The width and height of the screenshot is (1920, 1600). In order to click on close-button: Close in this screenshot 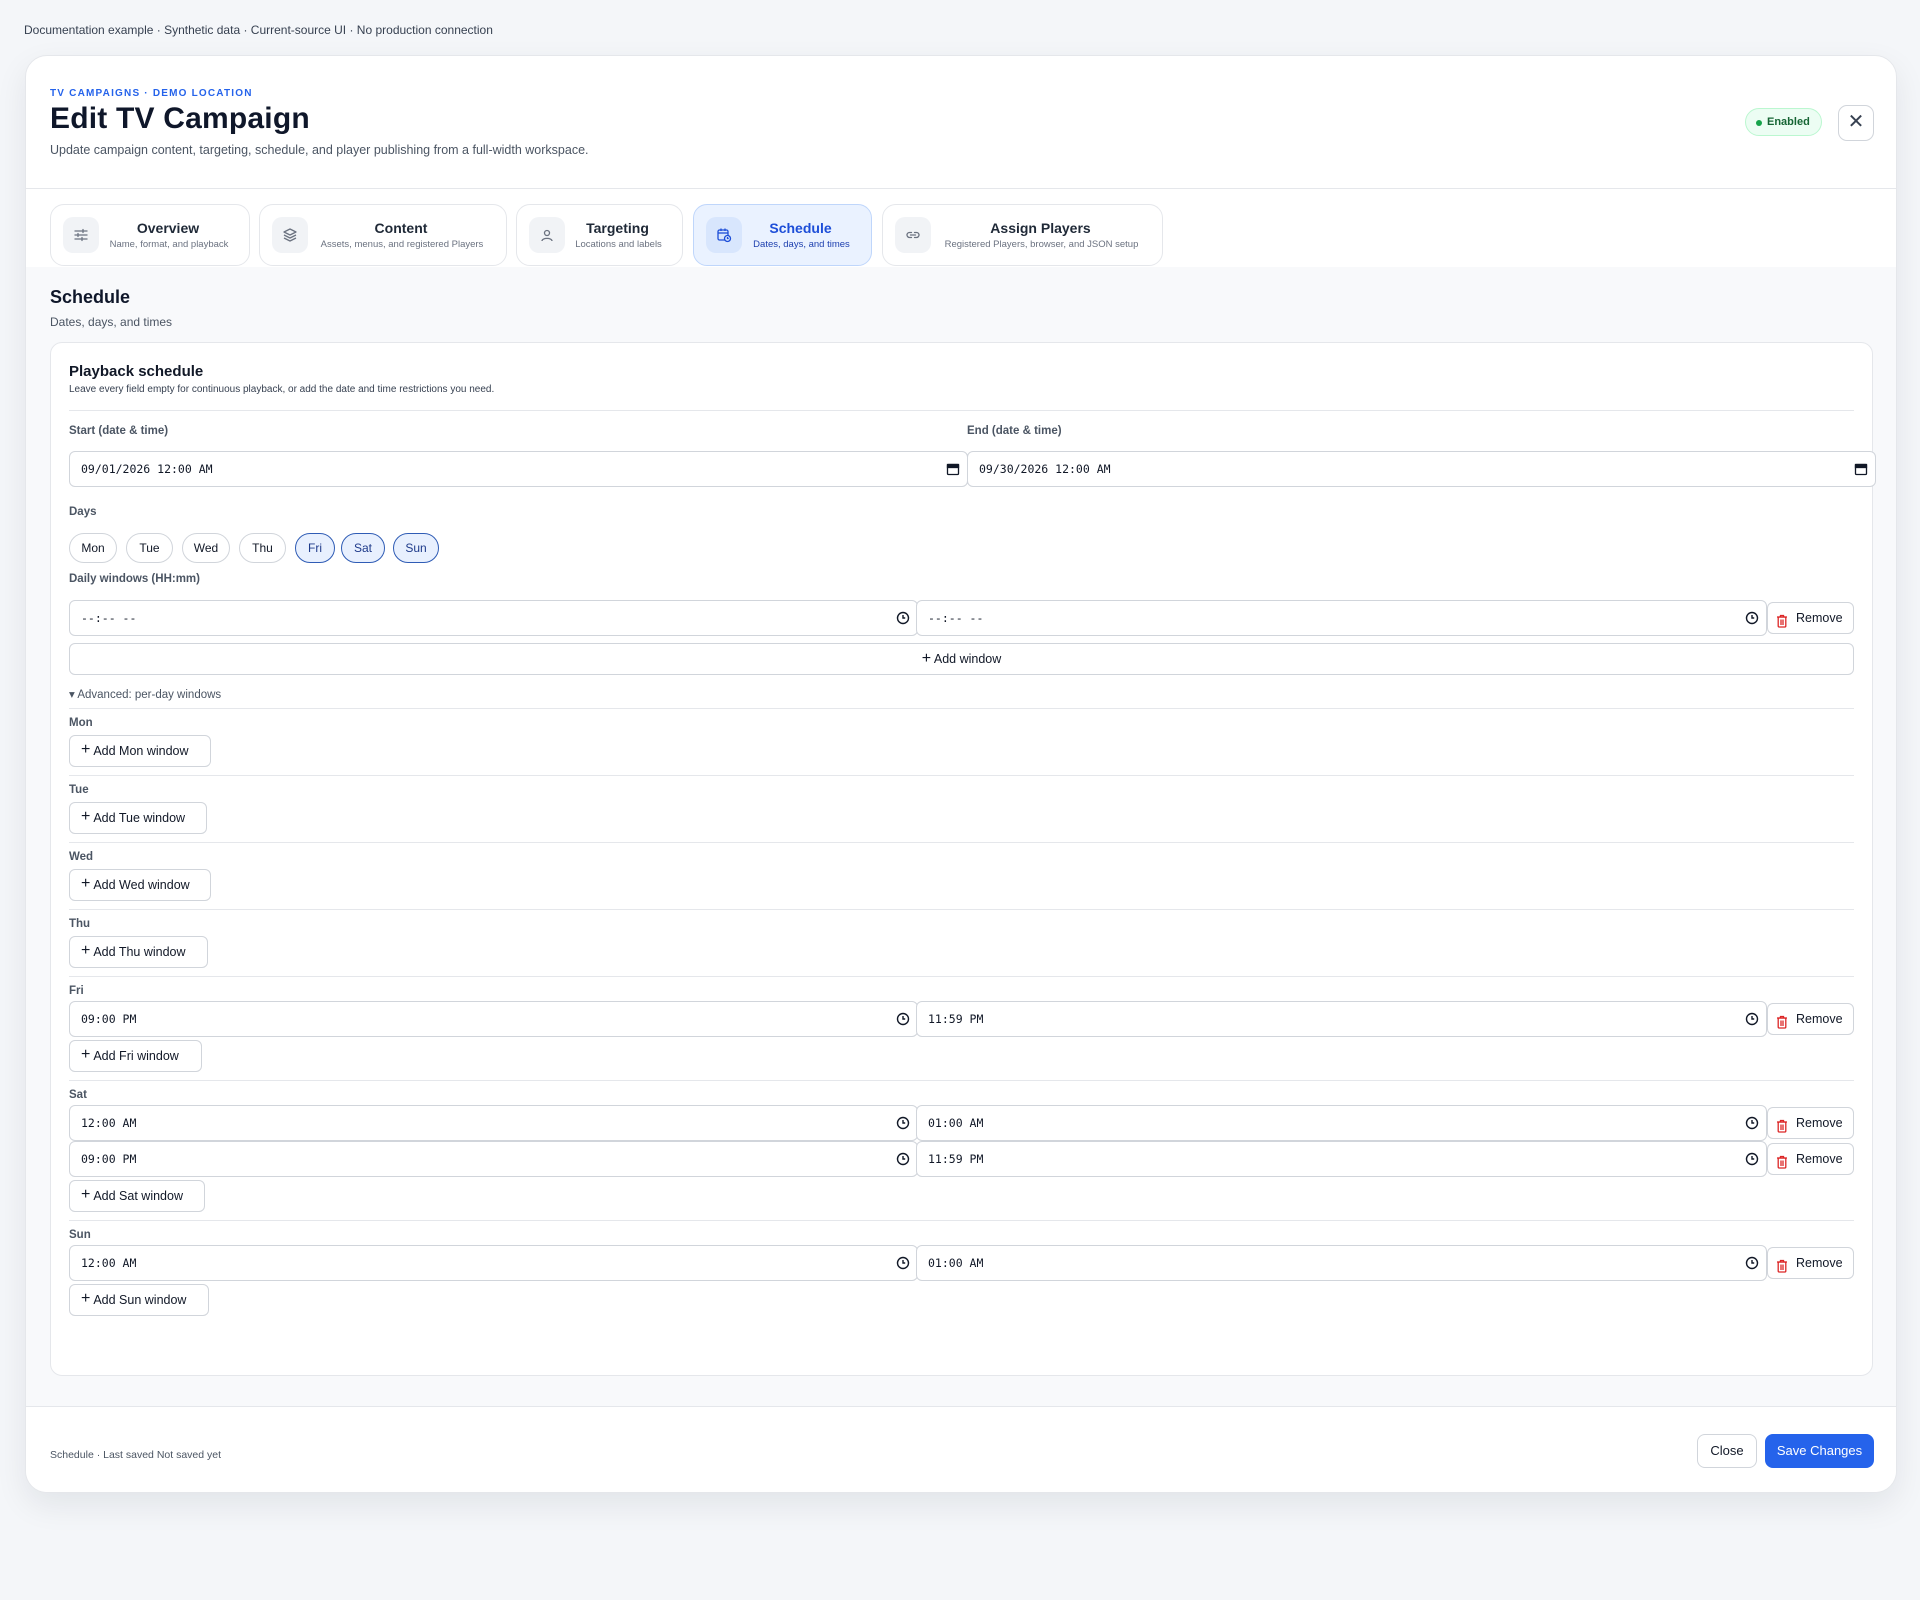, I will do `click(1727, 1451)`.